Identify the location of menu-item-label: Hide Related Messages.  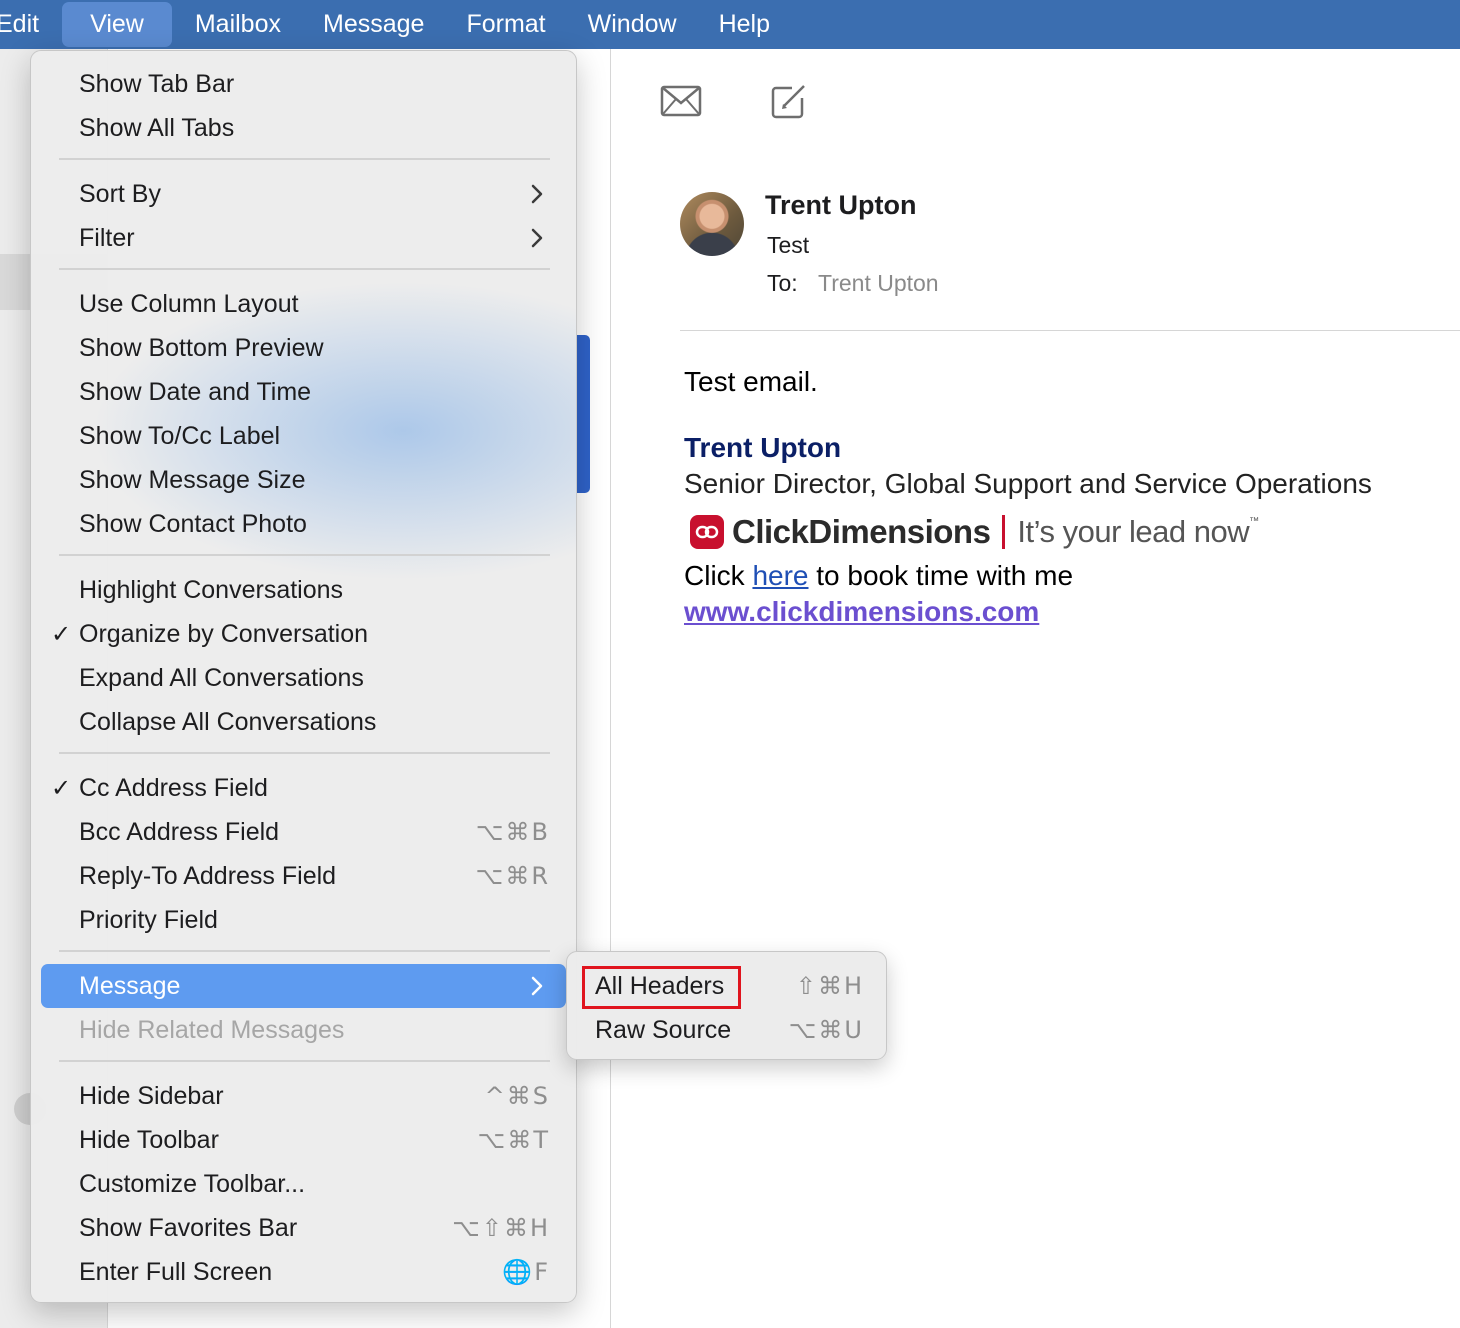
(212, 1029).